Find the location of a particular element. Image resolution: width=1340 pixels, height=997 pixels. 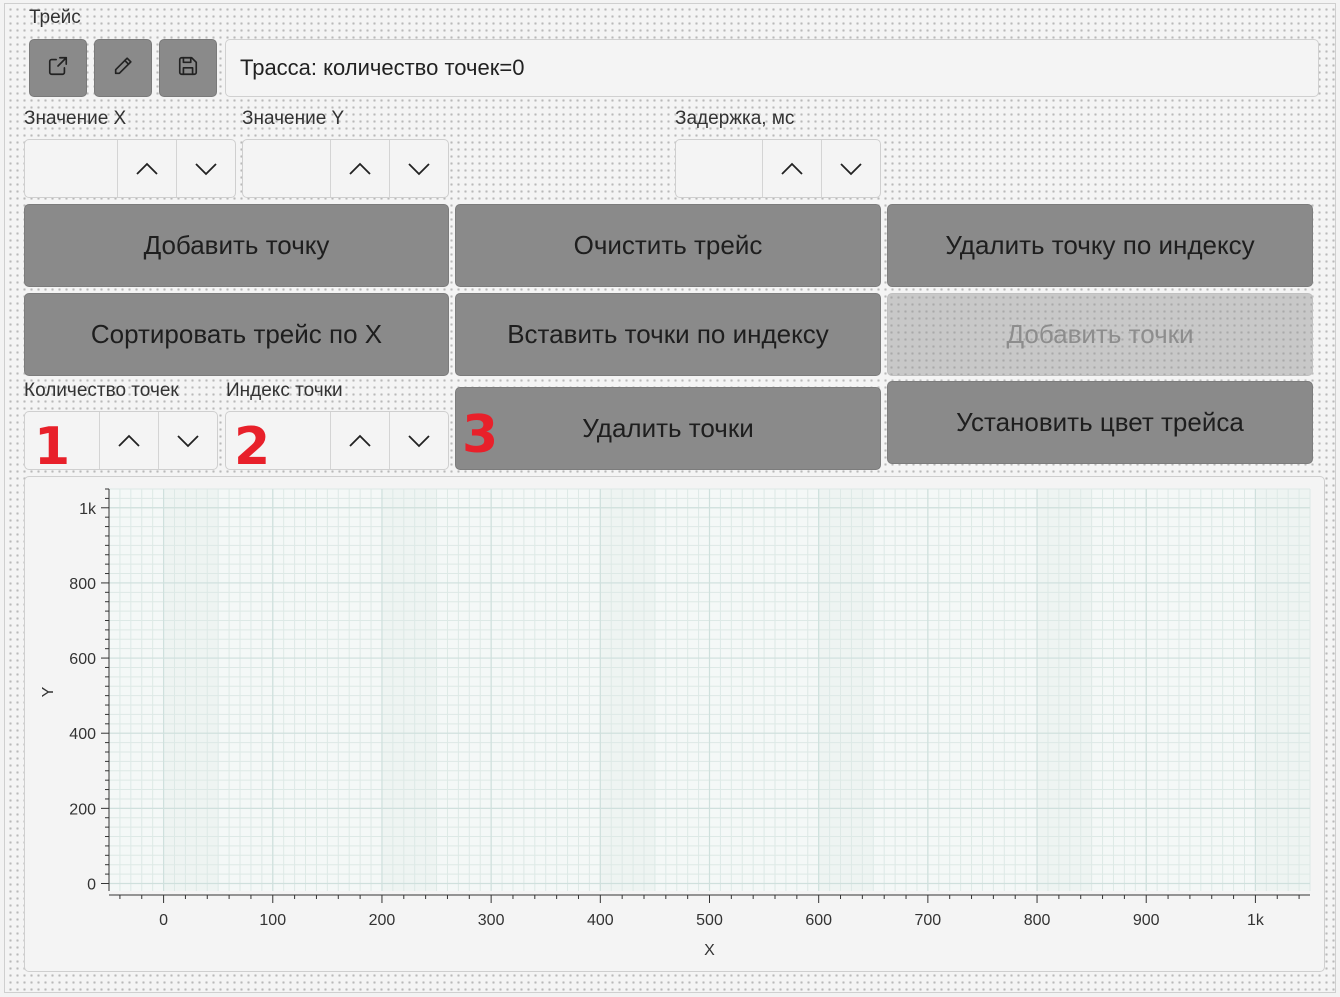

y-tick-label: 600 is located at coordinates (82, 659).